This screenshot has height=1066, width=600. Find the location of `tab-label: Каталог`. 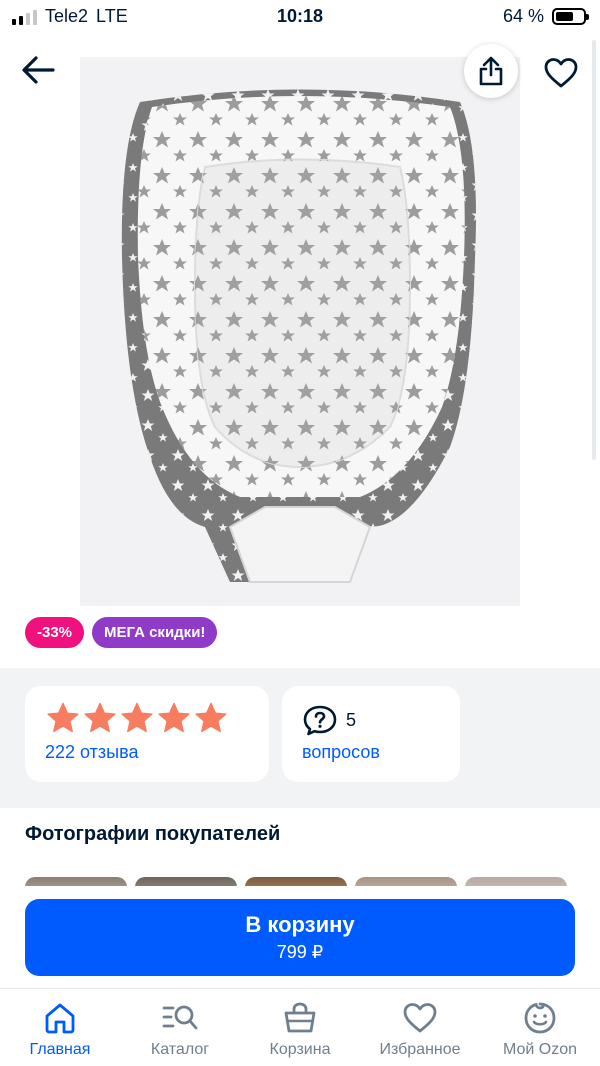

tab-label: Каталог is located at coordinates (180, 1049).